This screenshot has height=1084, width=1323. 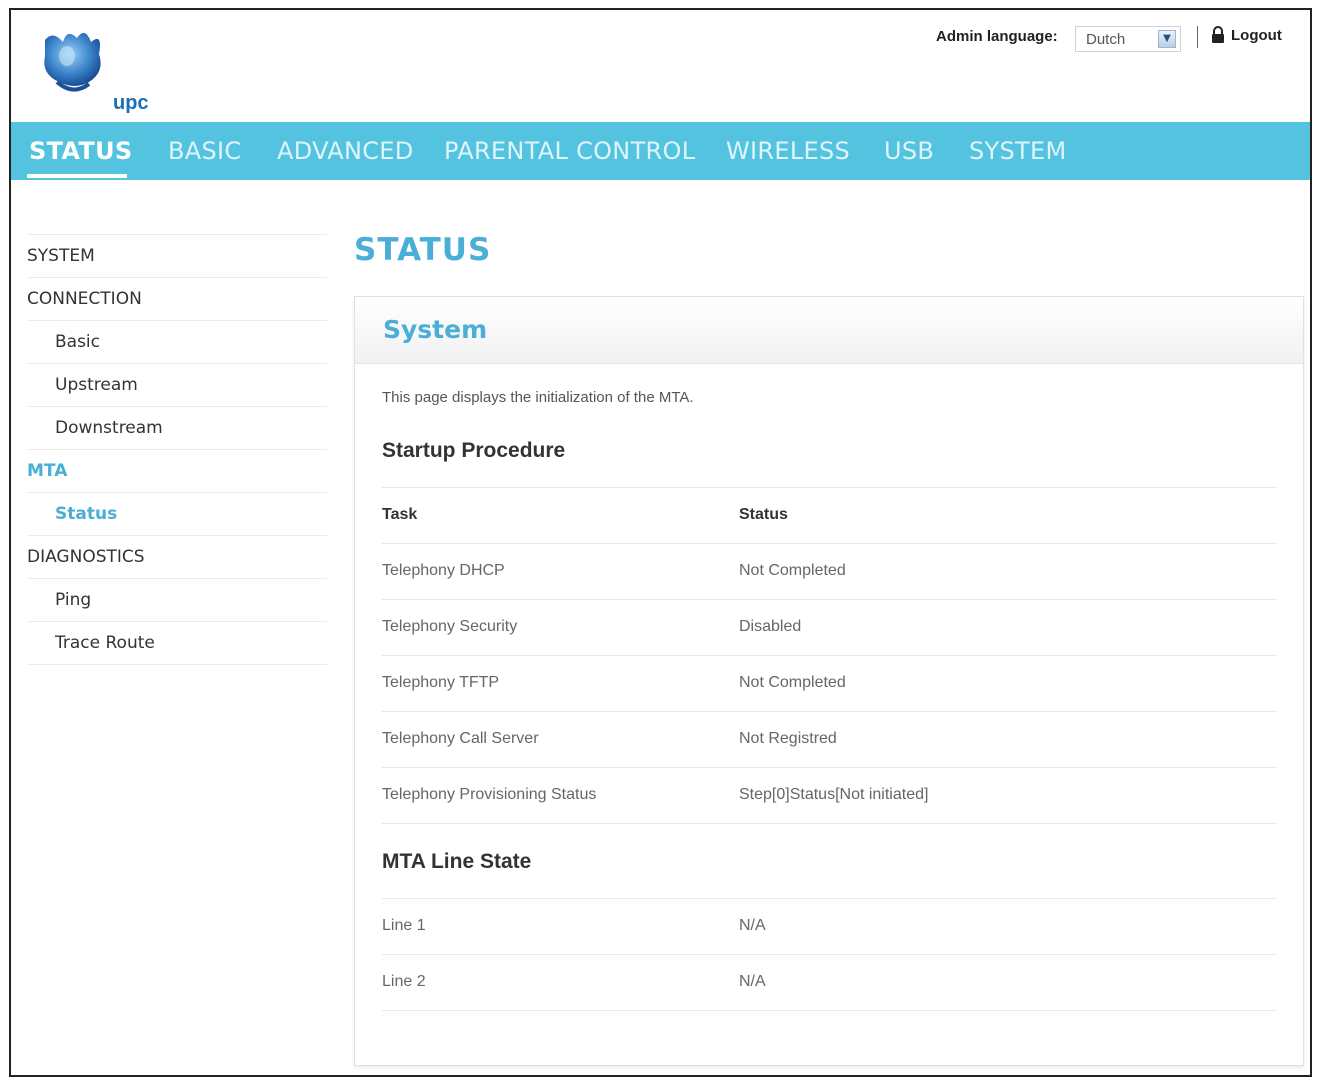 What do you see at coordinates (829, 627) in the screenshot?
I see `table-row: Telephony Security Disabled` at bounding box center [829, 627].